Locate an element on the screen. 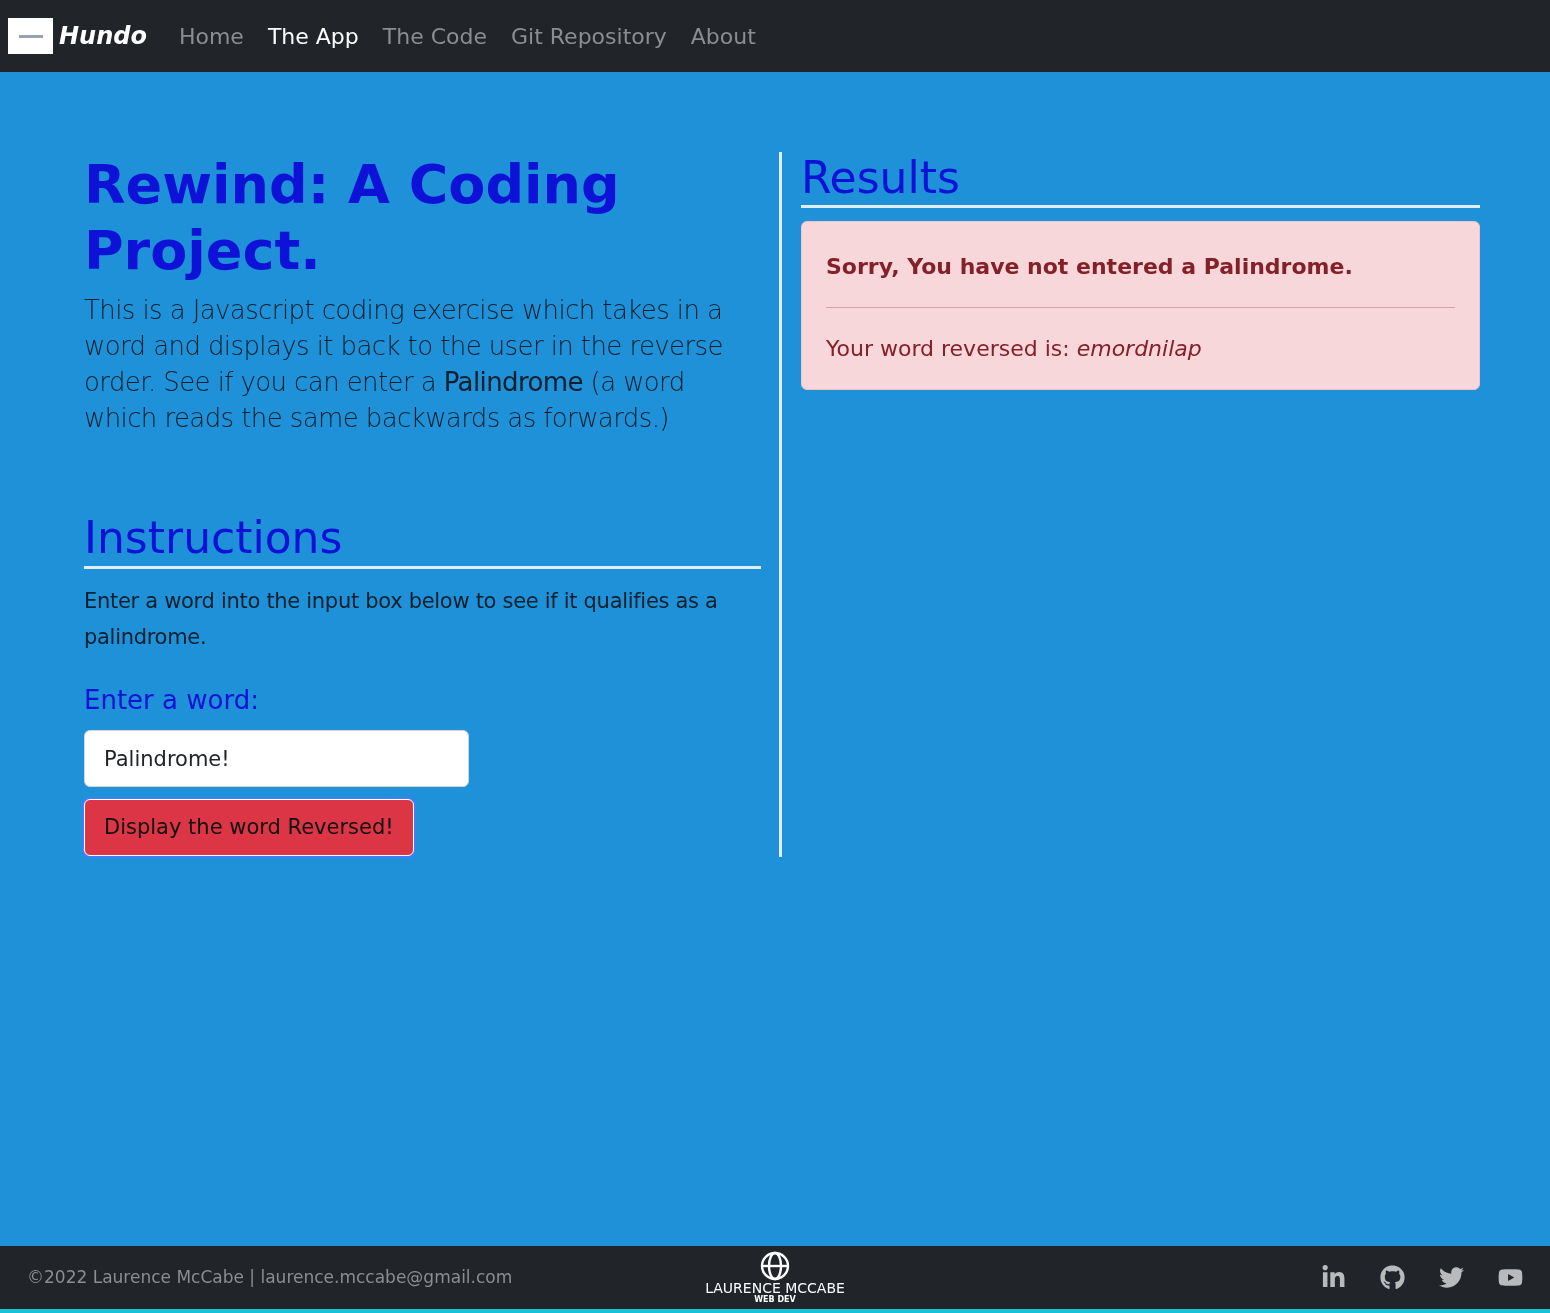 This screenshot has width=1550, height=1313. footer-logo-name: LAURENCE MCCABE is located at coordinates (775, 1288).